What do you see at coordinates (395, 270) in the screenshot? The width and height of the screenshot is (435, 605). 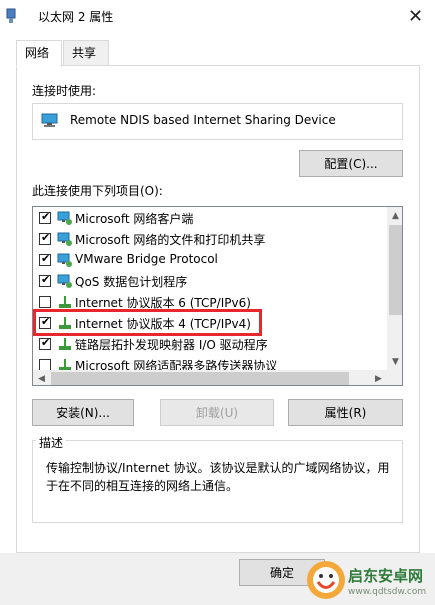 I see `vertical-scroll-thumb` at bounding box center [395, 270].